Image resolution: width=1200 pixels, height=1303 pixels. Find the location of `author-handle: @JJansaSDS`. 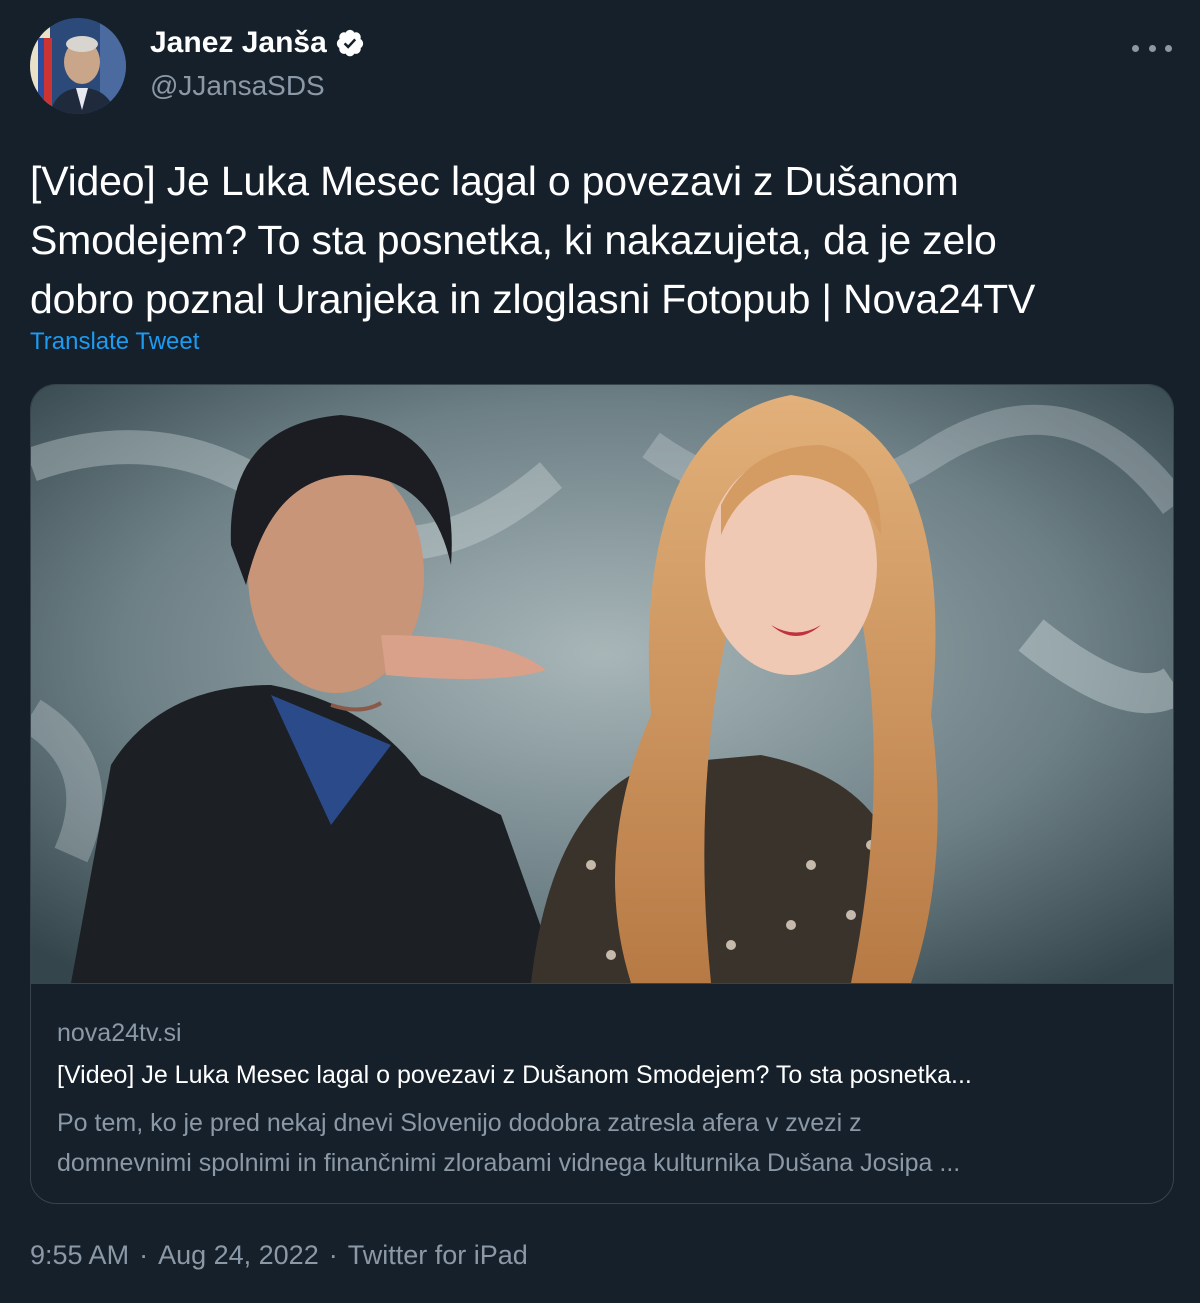

author-handle: @JJansaSDS is located at coordinates (237, 86).